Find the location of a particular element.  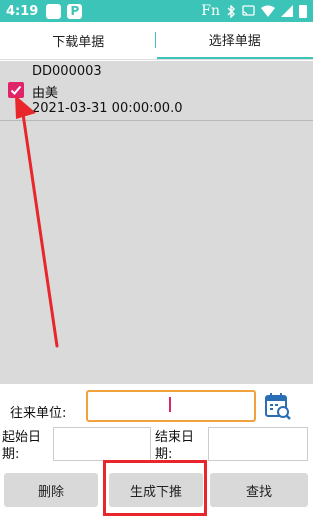

generate-push-button: 生成下推 is located at coordinates (156, 490).